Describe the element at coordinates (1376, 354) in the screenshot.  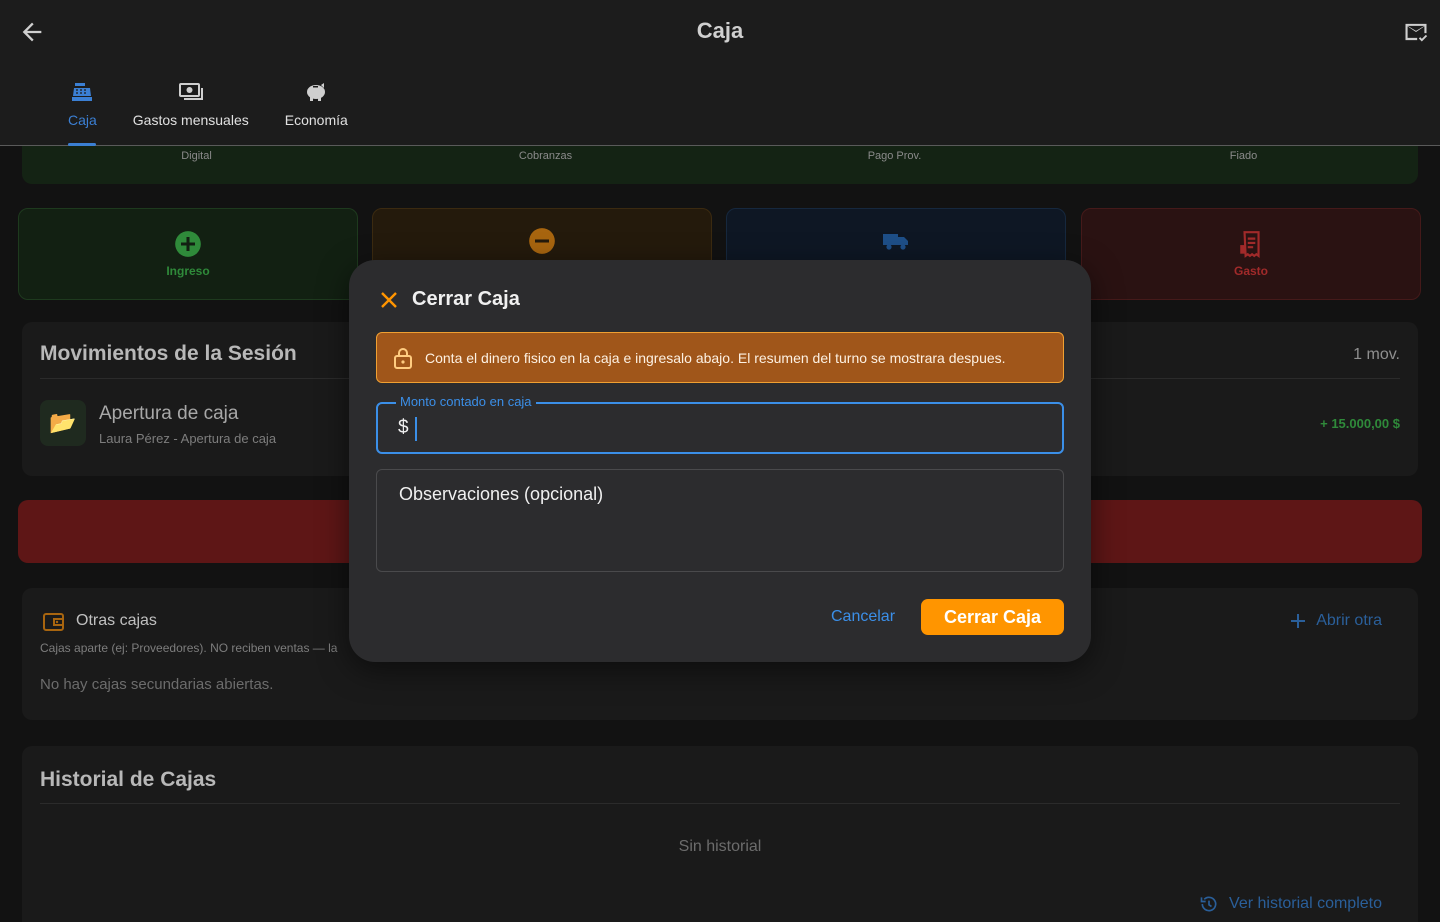
I see `movements-count: 1 mov.` at that location.